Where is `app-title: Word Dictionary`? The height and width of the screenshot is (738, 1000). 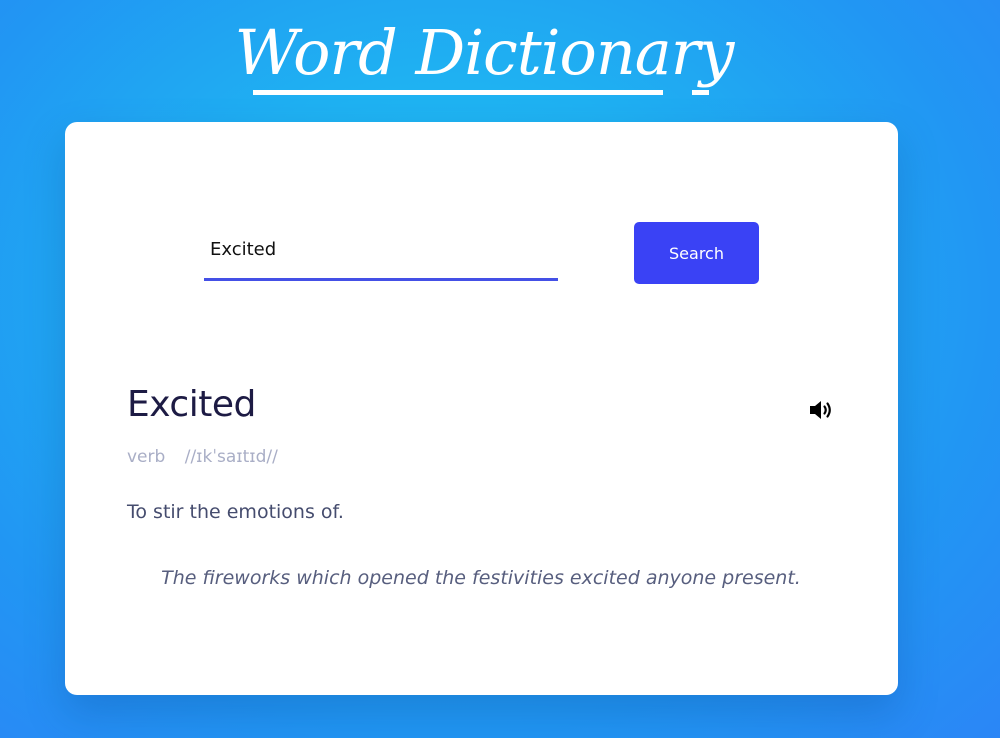 app-title: Word Dictionary is located at coordinates (484, 52).